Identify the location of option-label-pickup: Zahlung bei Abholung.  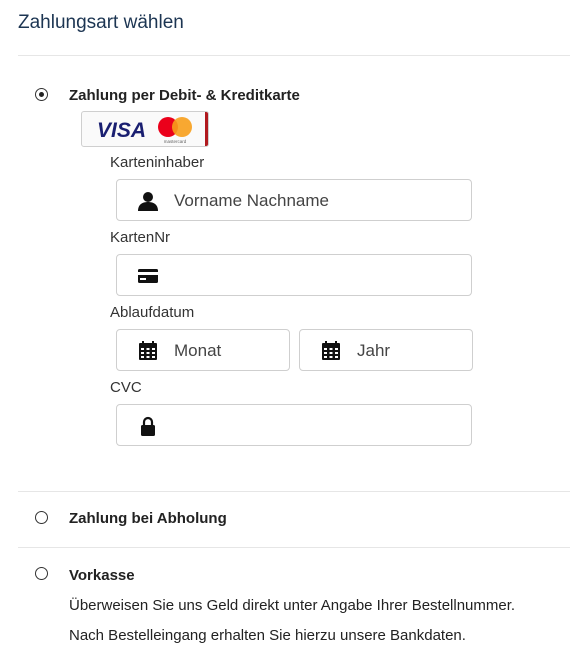
(148, 518).